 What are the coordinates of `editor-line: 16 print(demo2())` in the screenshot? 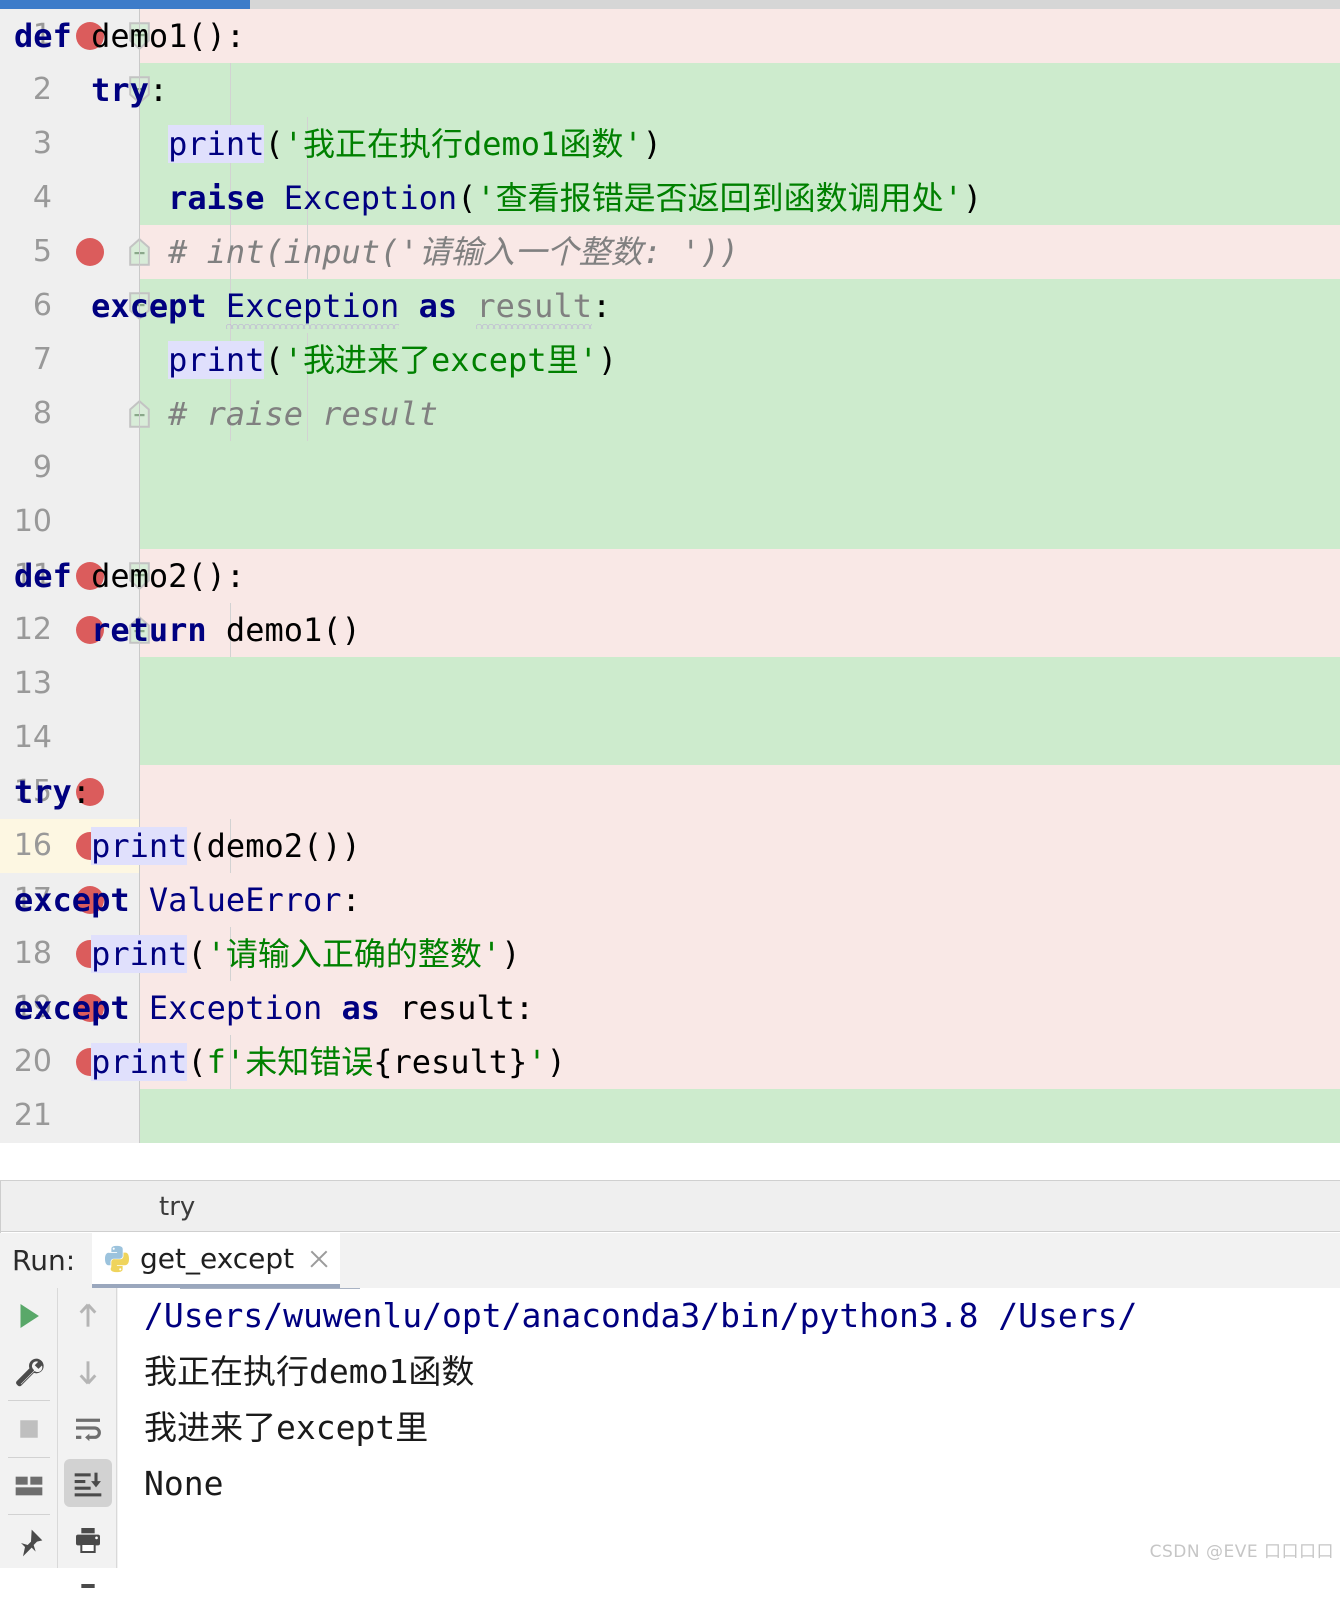 It's located at (670, 846).